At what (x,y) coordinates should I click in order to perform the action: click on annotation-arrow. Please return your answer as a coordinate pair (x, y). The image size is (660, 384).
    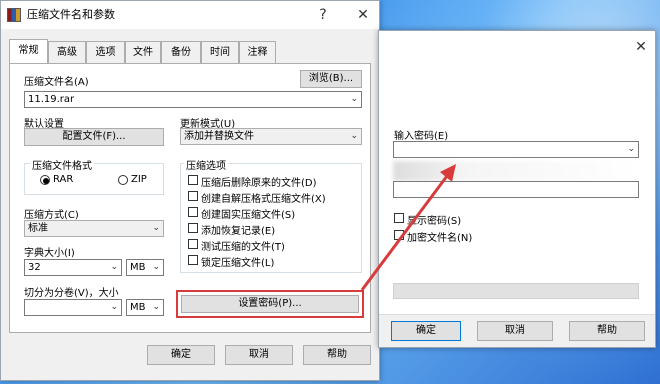
    Looking at the image, I should click on (408, 227).